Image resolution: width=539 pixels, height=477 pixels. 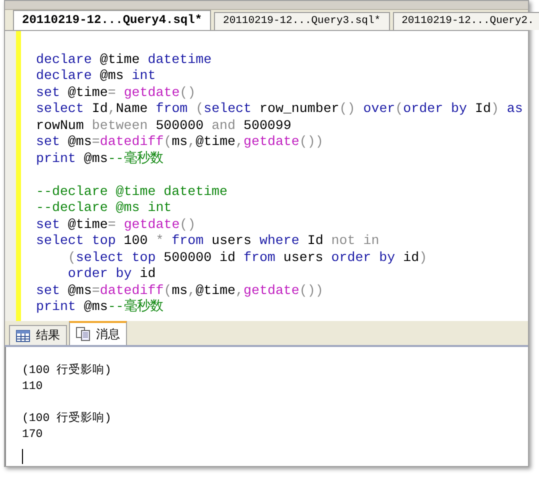 What do you see at coordinates (32, 387) in the screenshot?
I see `message-line: 110` at bounding box center [32, 387].